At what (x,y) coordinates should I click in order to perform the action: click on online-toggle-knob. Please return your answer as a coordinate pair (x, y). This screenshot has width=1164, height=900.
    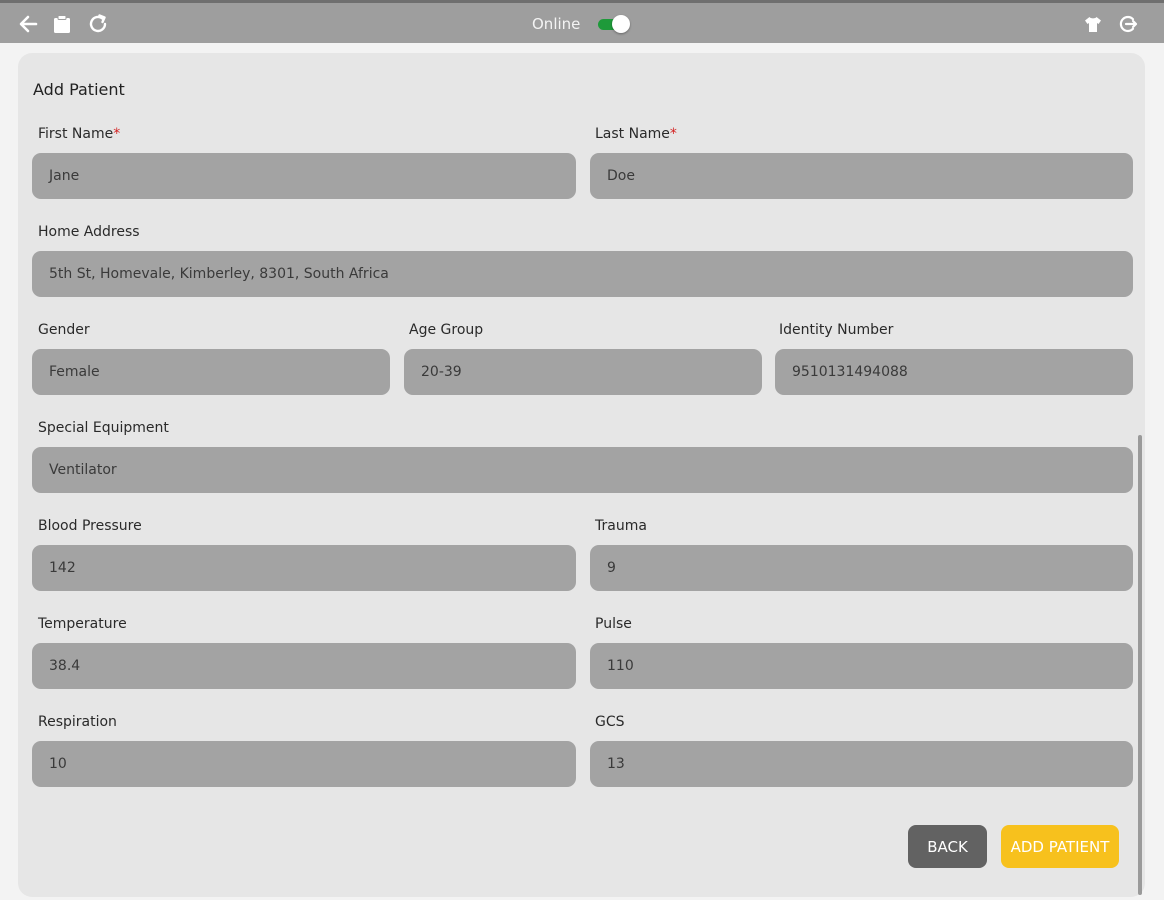
    Looking at the image, I should click on (621, 24).